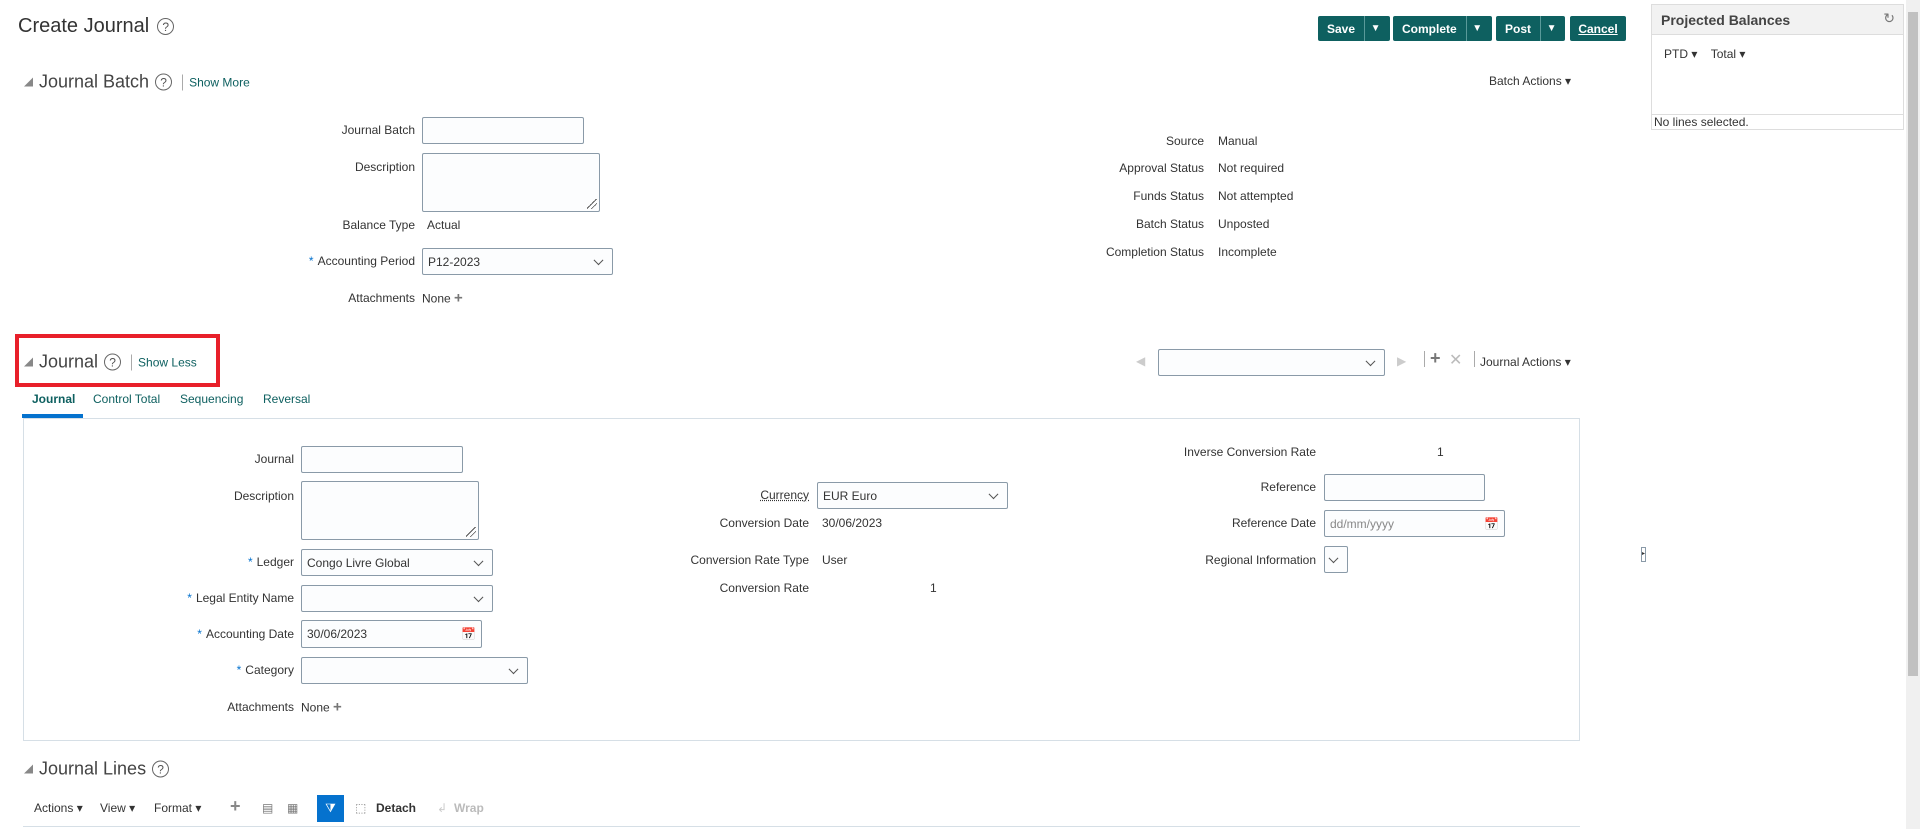 The width and height of the screenshot is (1920, 829). What do you see at coordinates (1676, 54) in the screenshot?
I see `ptd-label: PTD` at bounding box center [1676, 54].